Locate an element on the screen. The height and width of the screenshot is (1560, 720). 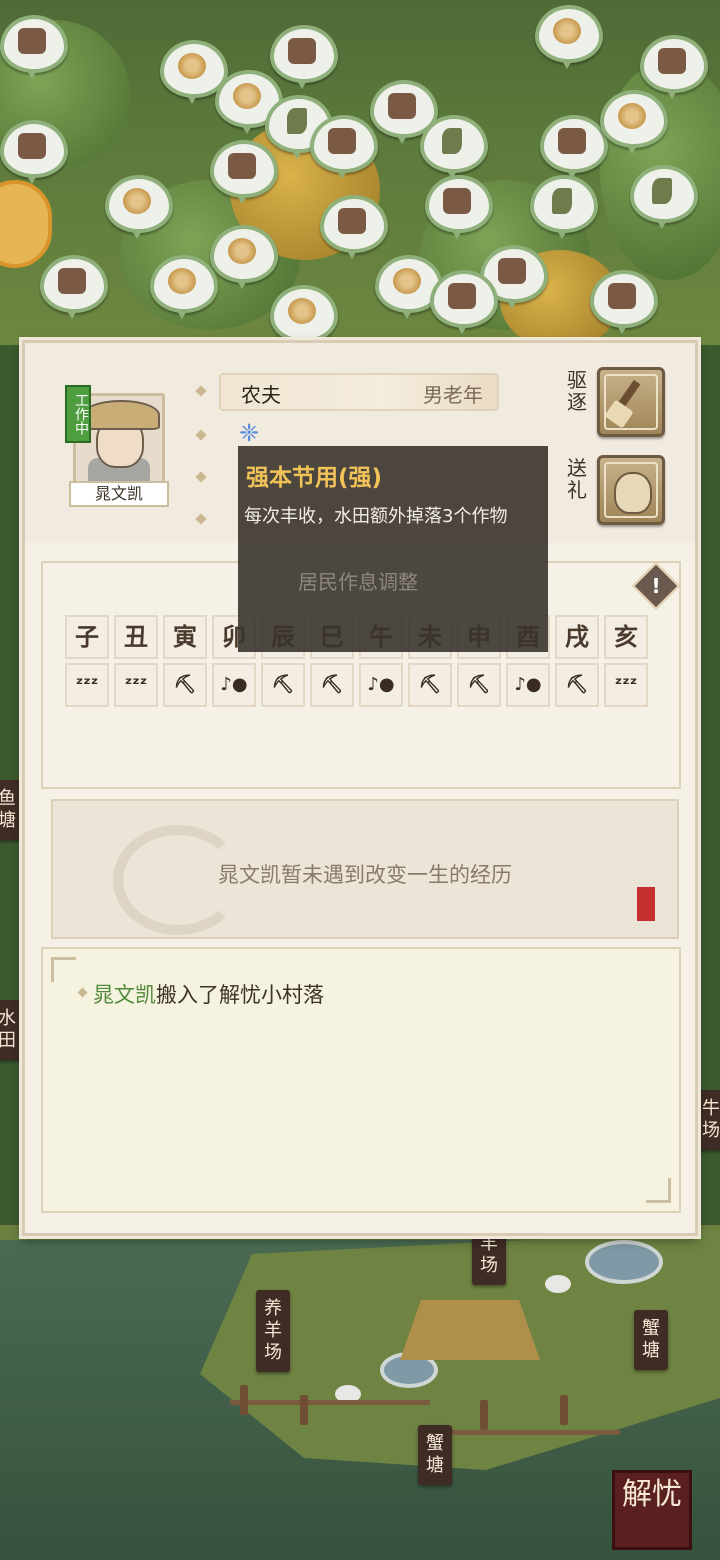
hour-cell: 子 is located at coordinates (87, 637).